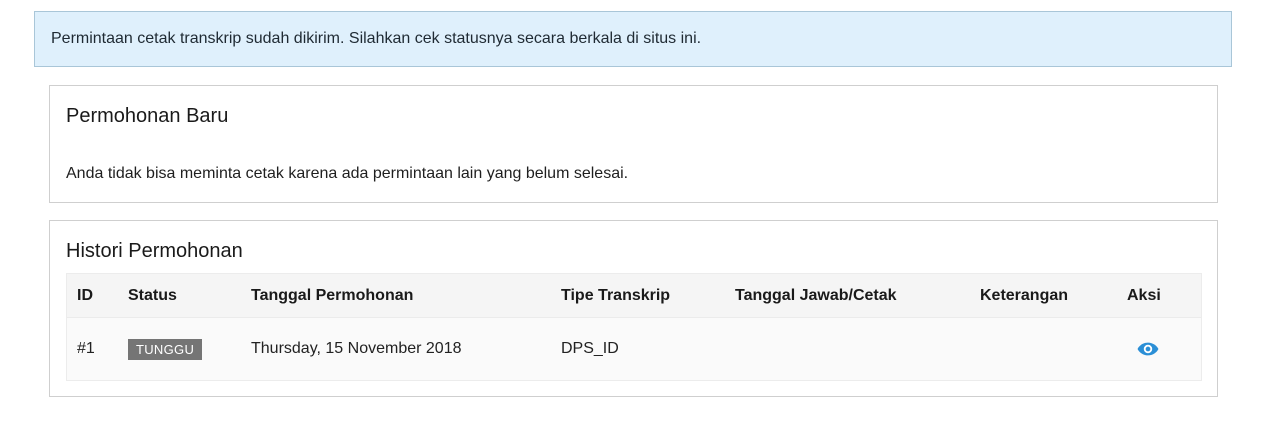  What do you see at coordinates (590, 348) in the screenshot?
I see `row-transcript-type: DPS_ID` at bounding box center [590, 348].